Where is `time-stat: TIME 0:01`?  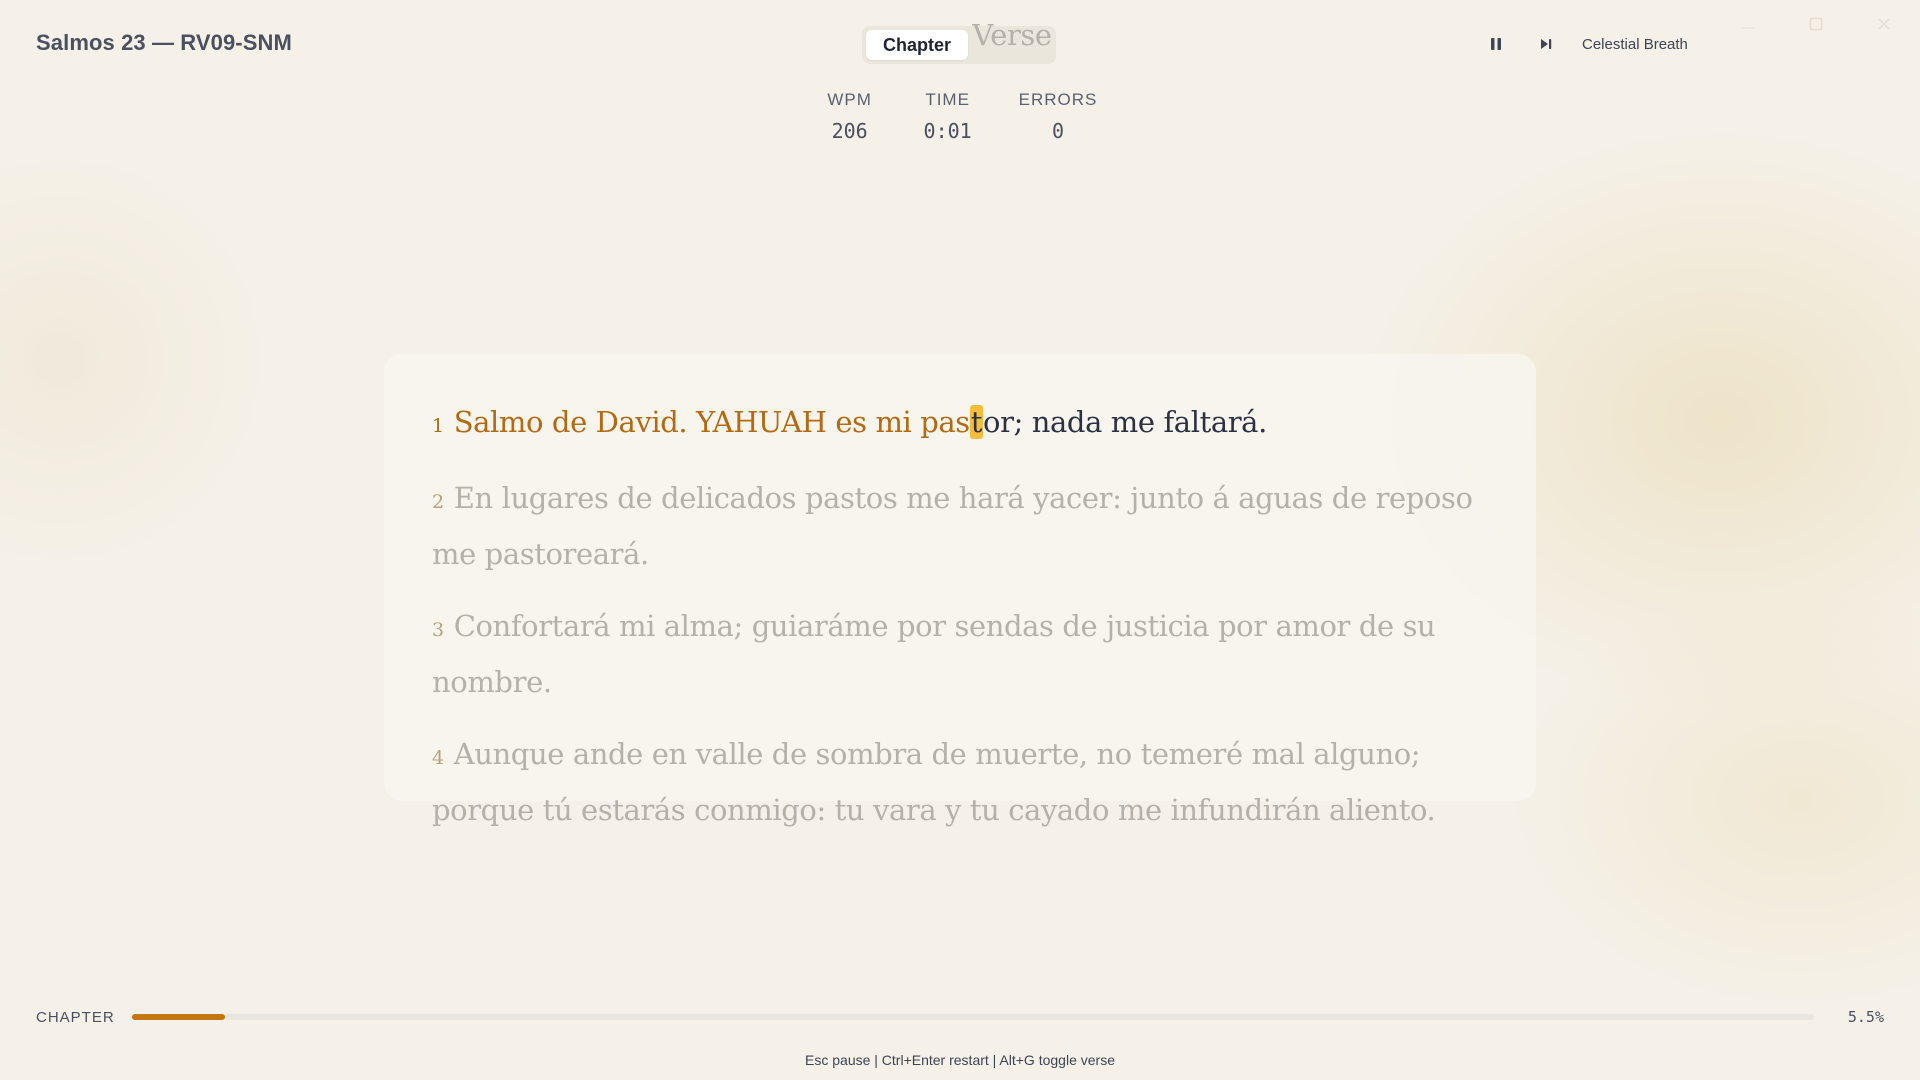
time-stat: TIME 0:01 is located at coordinates (948, 116).